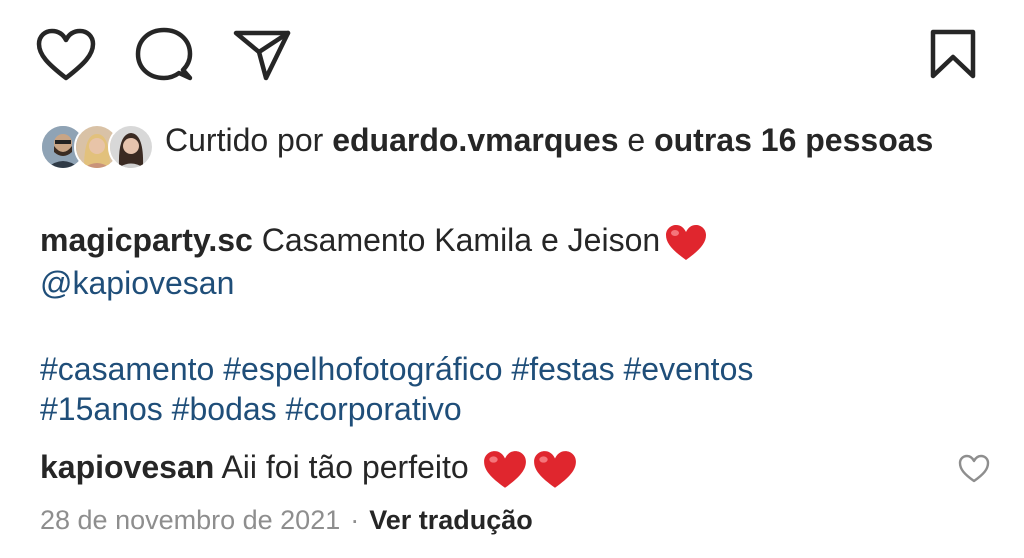 This screenshot has height=558, width=1024. I want to click on comment-button, so click(164, 55).